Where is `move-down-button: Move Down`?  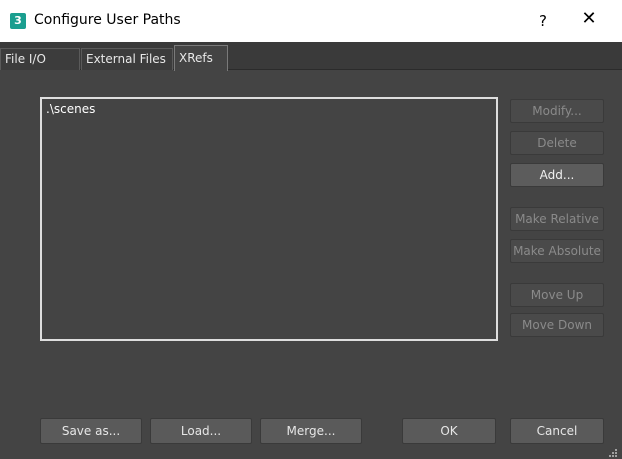
move-down-button: Move Down is located at coordinates (557, 325).